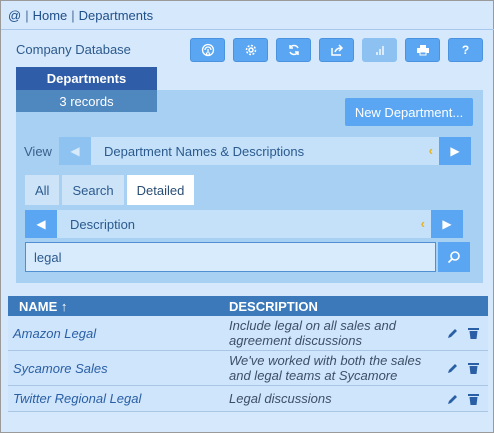 This screenshot has height=433, width=494. What do you see at coordinates (230, 257) in the screenshot?
I see `search-input` at bounding box center [230, 257].